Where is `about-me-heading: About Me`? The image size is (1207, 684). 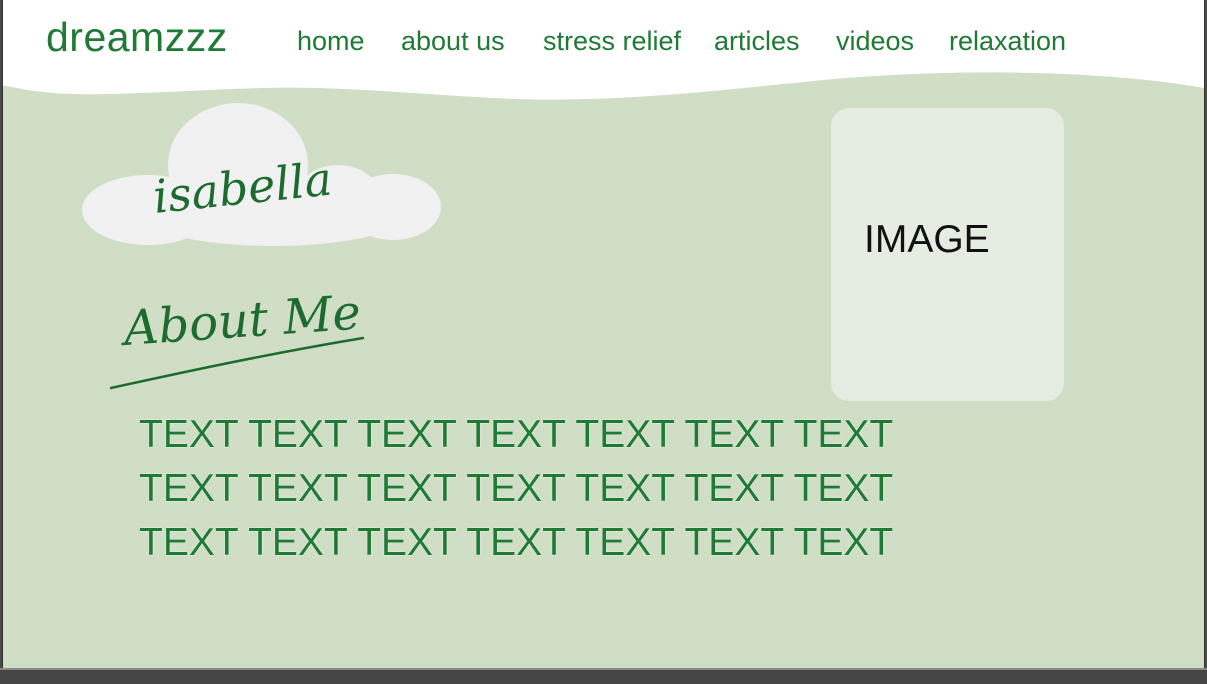 about-me-heading: About Me is located at coordinates (237, 337).